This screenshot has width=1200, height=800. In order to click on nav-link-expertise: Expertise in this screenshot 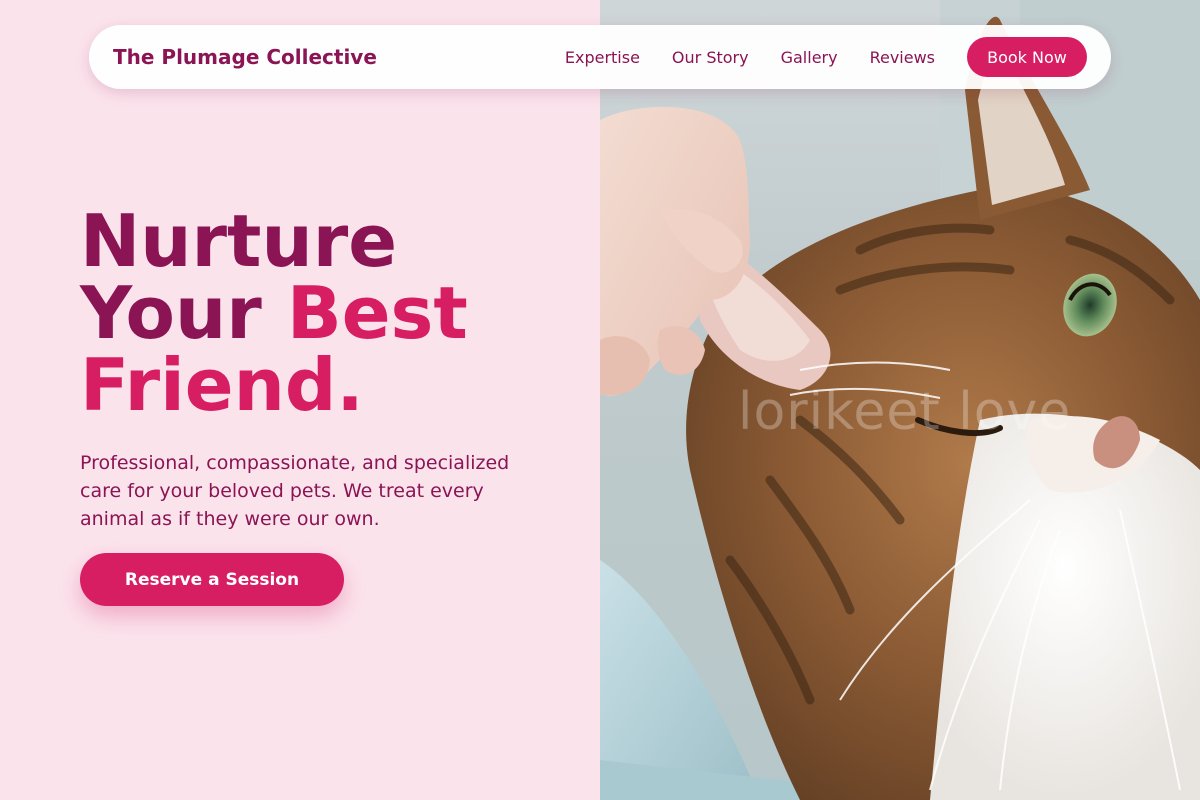, I will do `click(602, 57)`.